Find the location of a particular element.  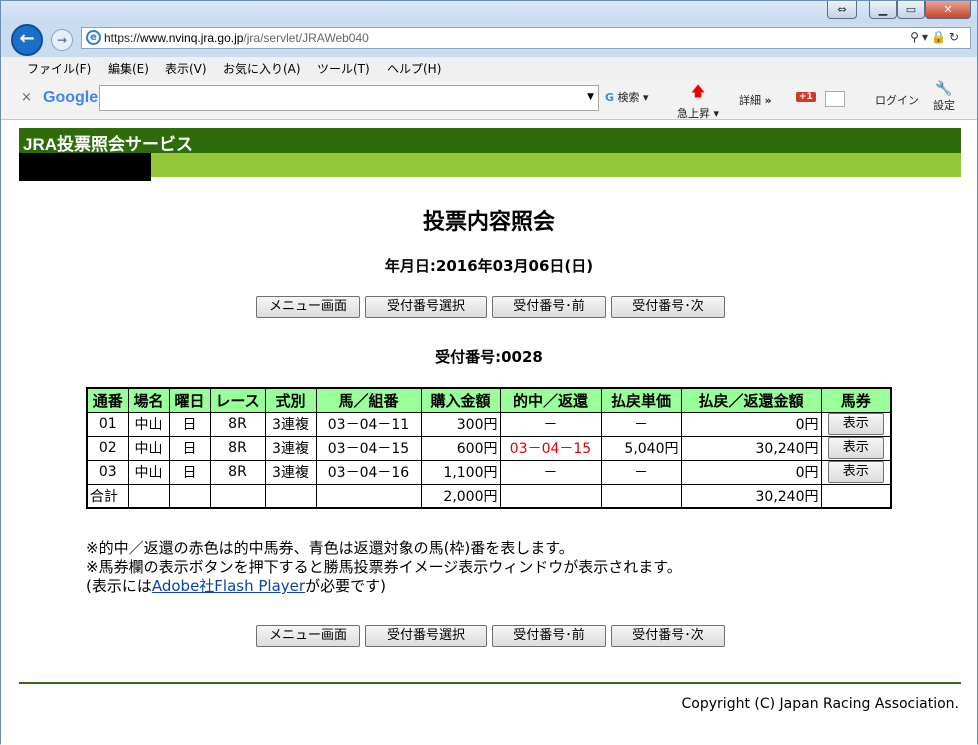

gplus-counter is located at coordinates (835, 99).